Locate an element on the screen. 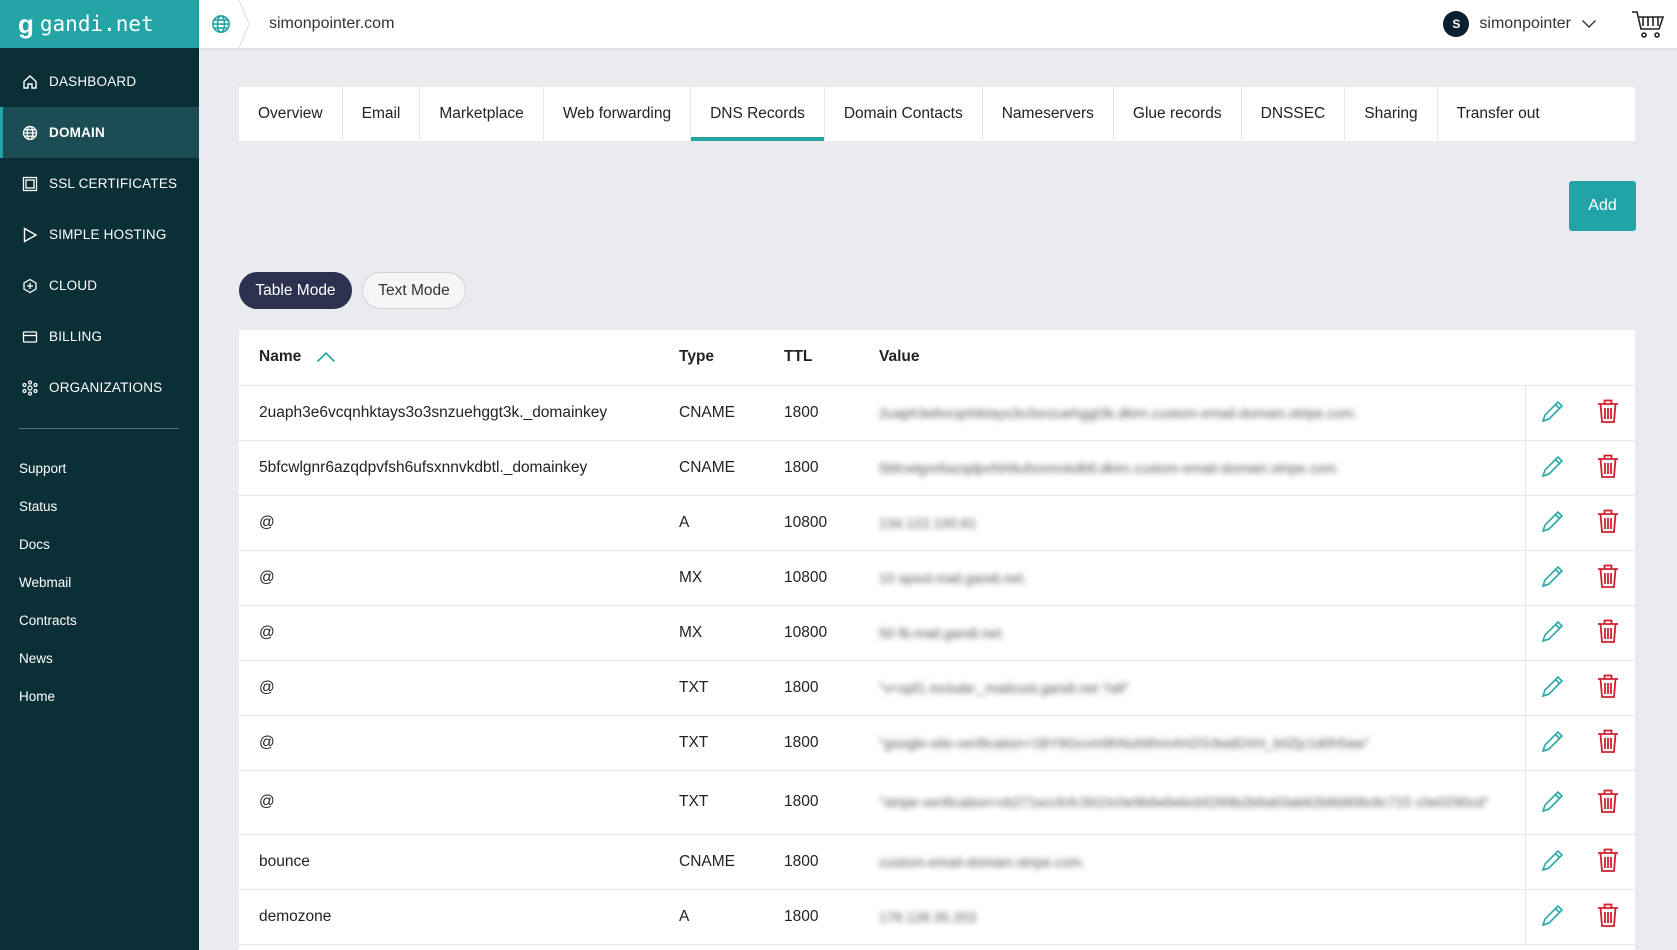 The width and height of the screenshot is (1677, 950). record-value-cell: 134.122.100.61 is located at coordinates (1192, 523).